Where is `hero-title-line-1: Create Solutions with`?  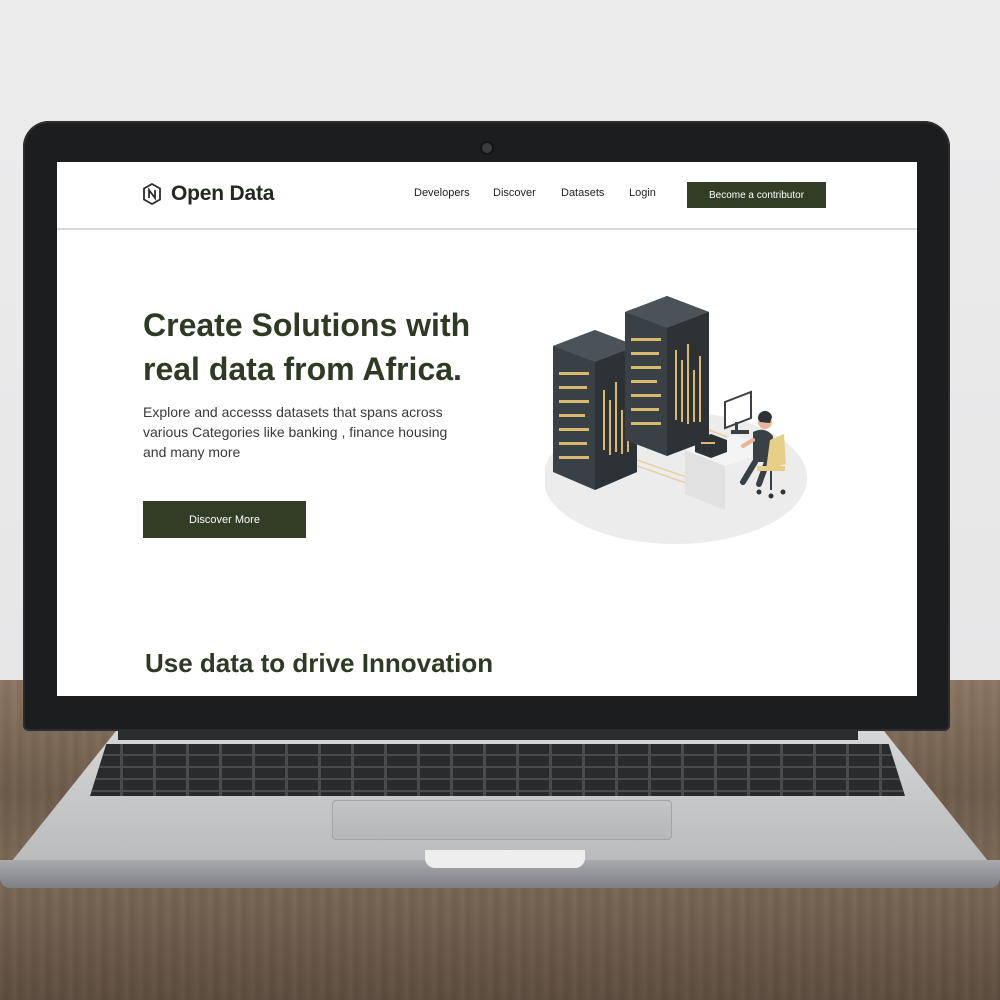 hero-title-line-1: Create Solutions with is located at coordinates (307, 325).